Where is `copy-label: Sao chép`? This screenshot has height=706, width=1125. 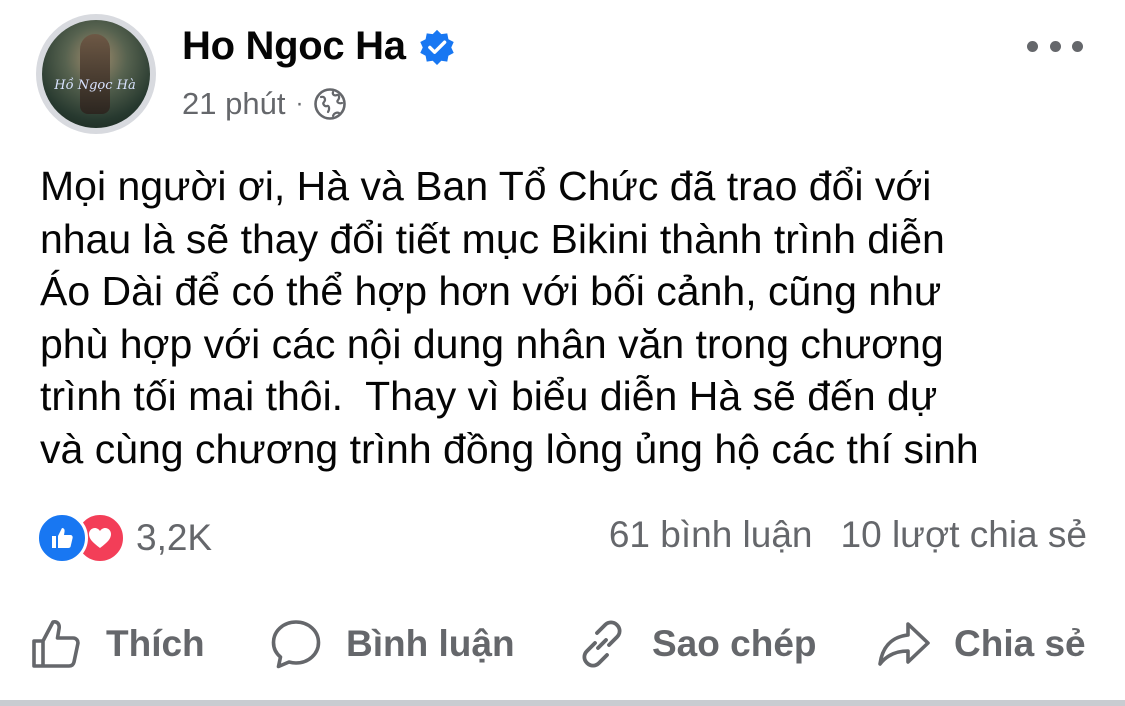
copy-label: Sao chép is located at coordinates (734, 643).